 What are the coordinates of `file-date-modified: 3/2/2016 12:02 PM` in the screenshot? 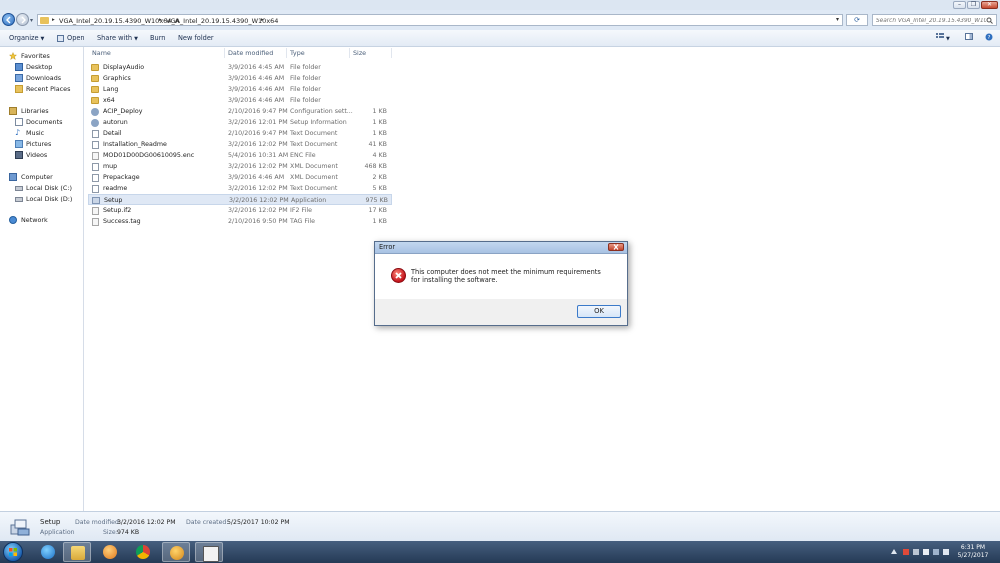 It's located at (258, 166).